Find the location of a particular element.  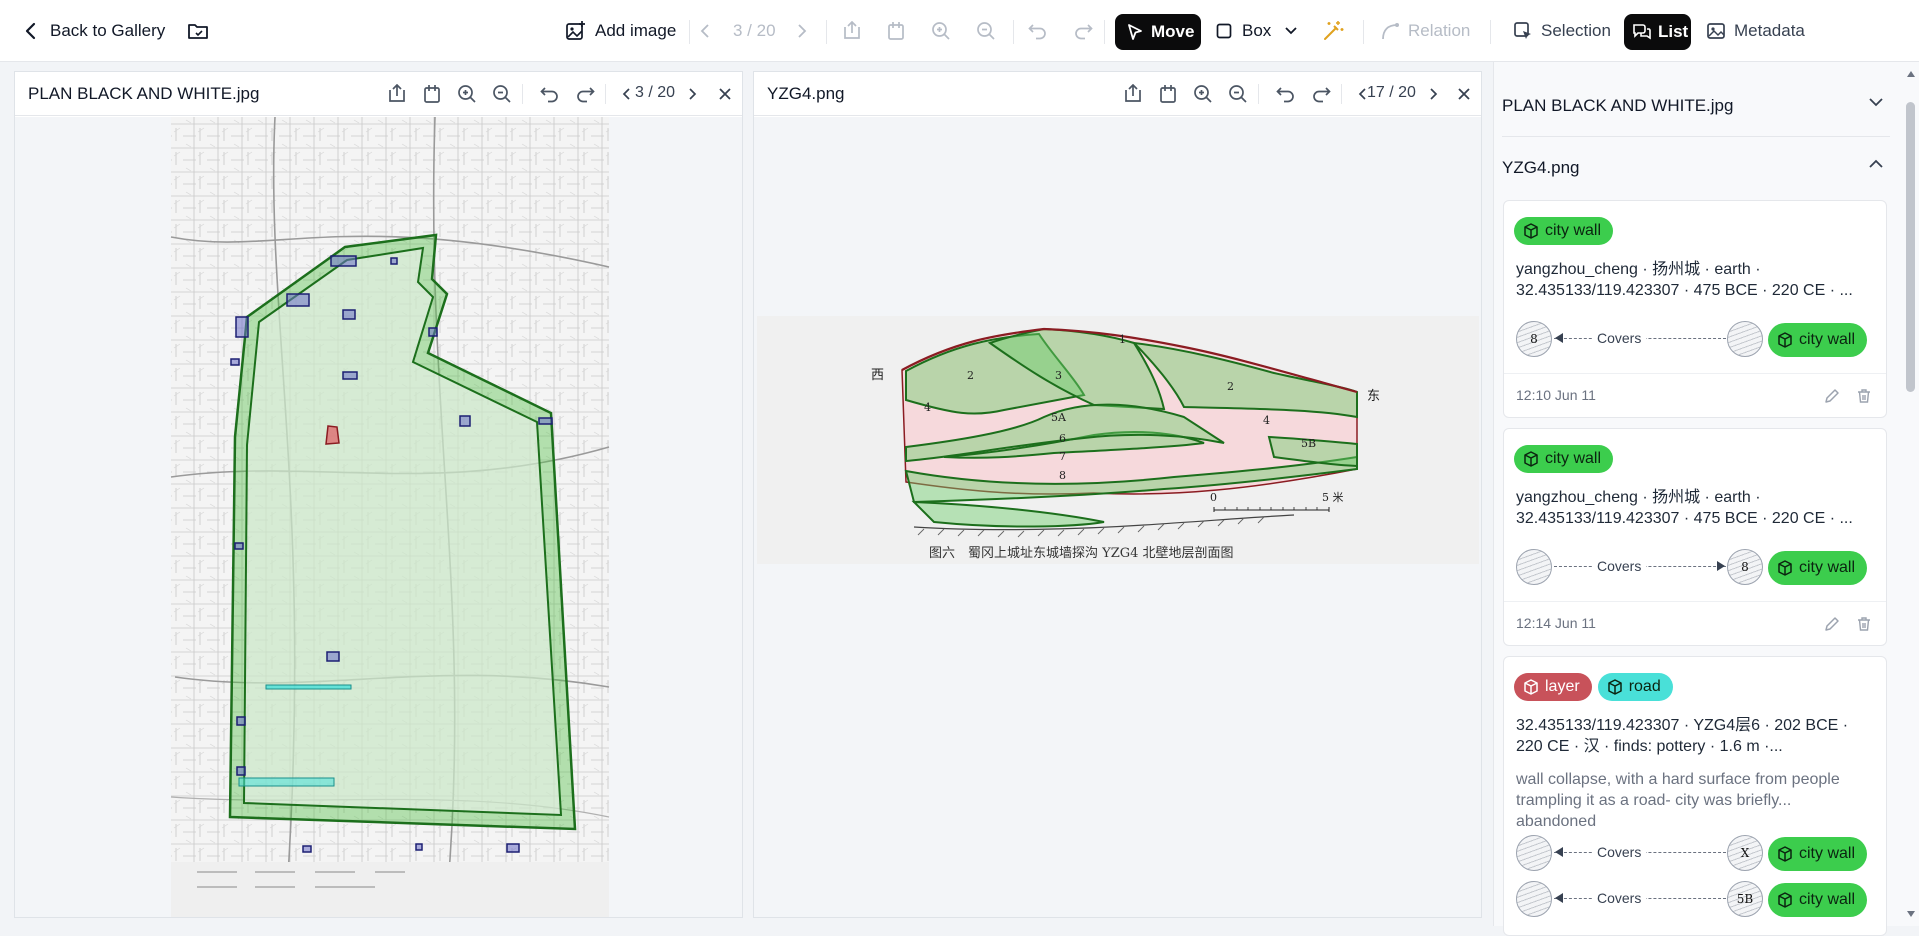

section-yzg4: YZG4.png is located at coordinates (1696, 168).